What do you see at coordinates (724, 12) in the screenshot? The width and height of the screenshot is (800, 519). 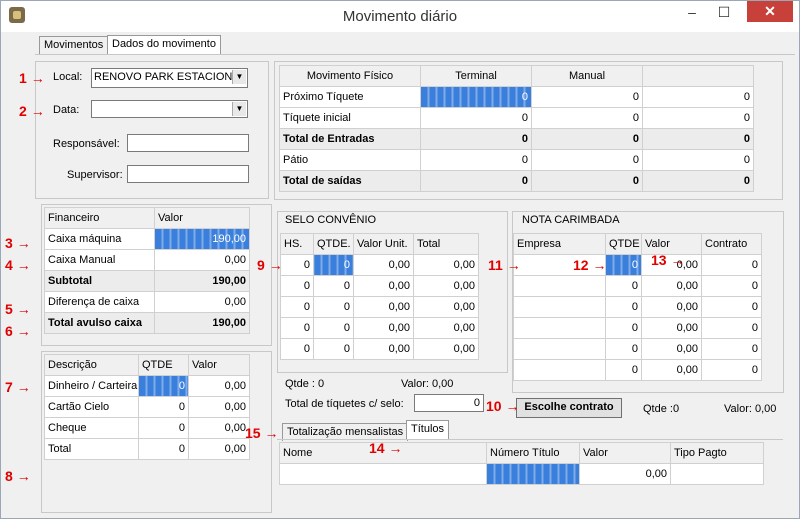 I see `maximize-button: ☐` at bounding box center [724, 12].